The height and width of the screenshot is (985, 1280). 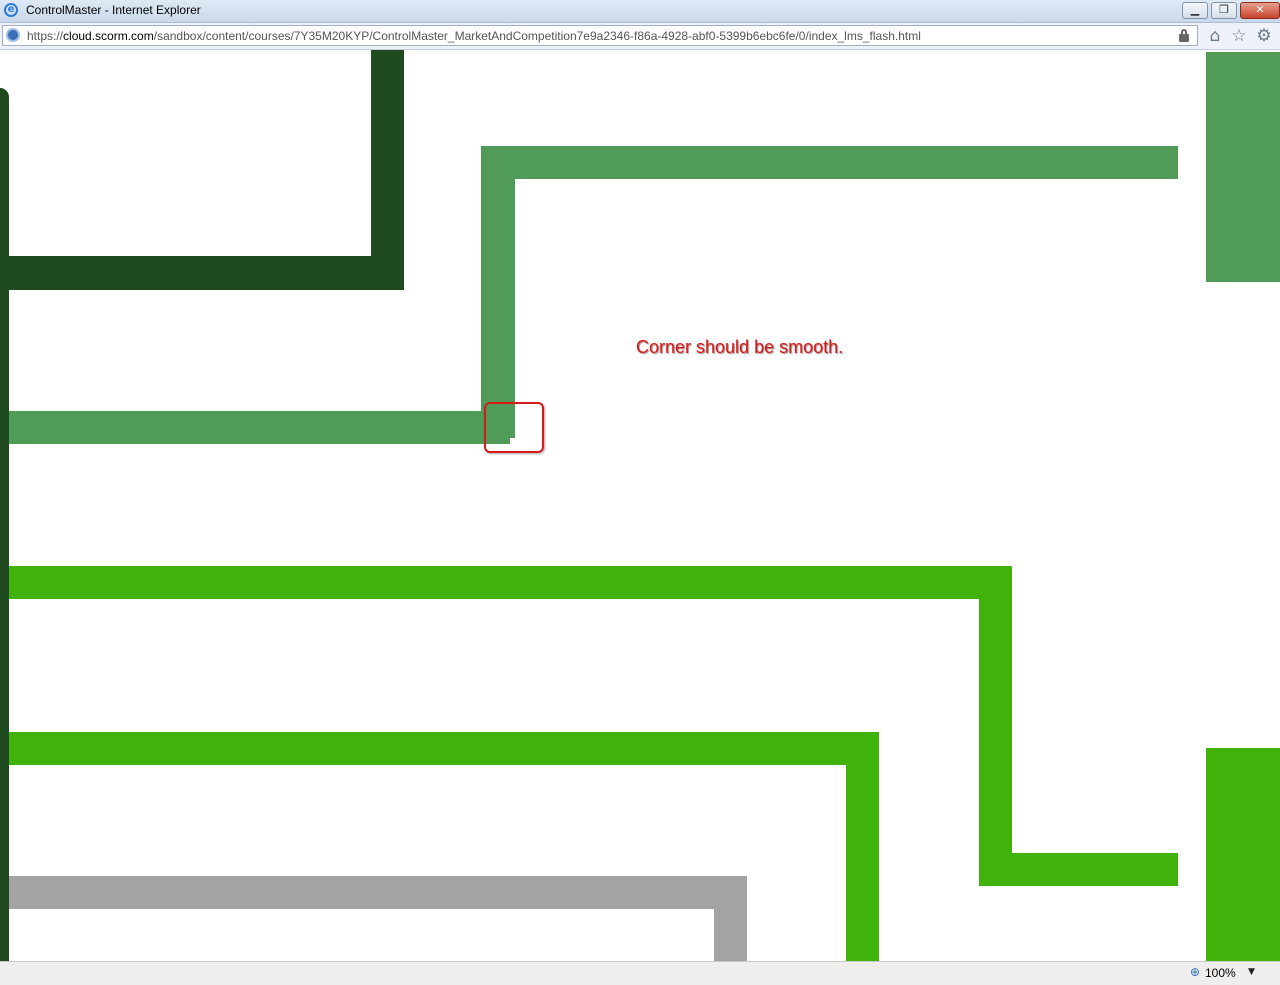 What do you see at coordinates (1215, 36) in the screenshot?
I see `home-icon: ⌂` at bounding box center [1215, 36].